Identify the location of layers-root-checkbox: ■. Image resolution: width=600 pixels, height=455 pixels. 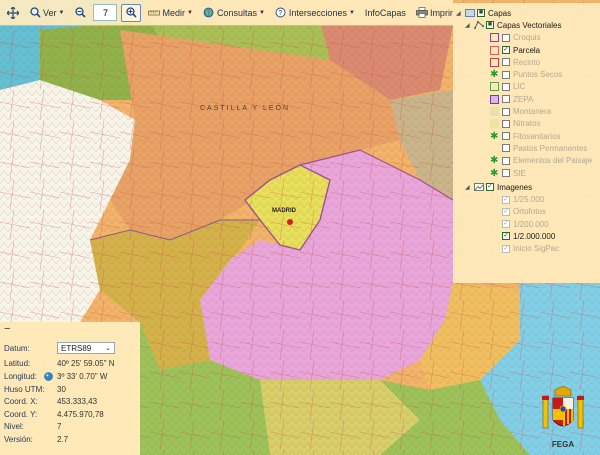
(481, 13).